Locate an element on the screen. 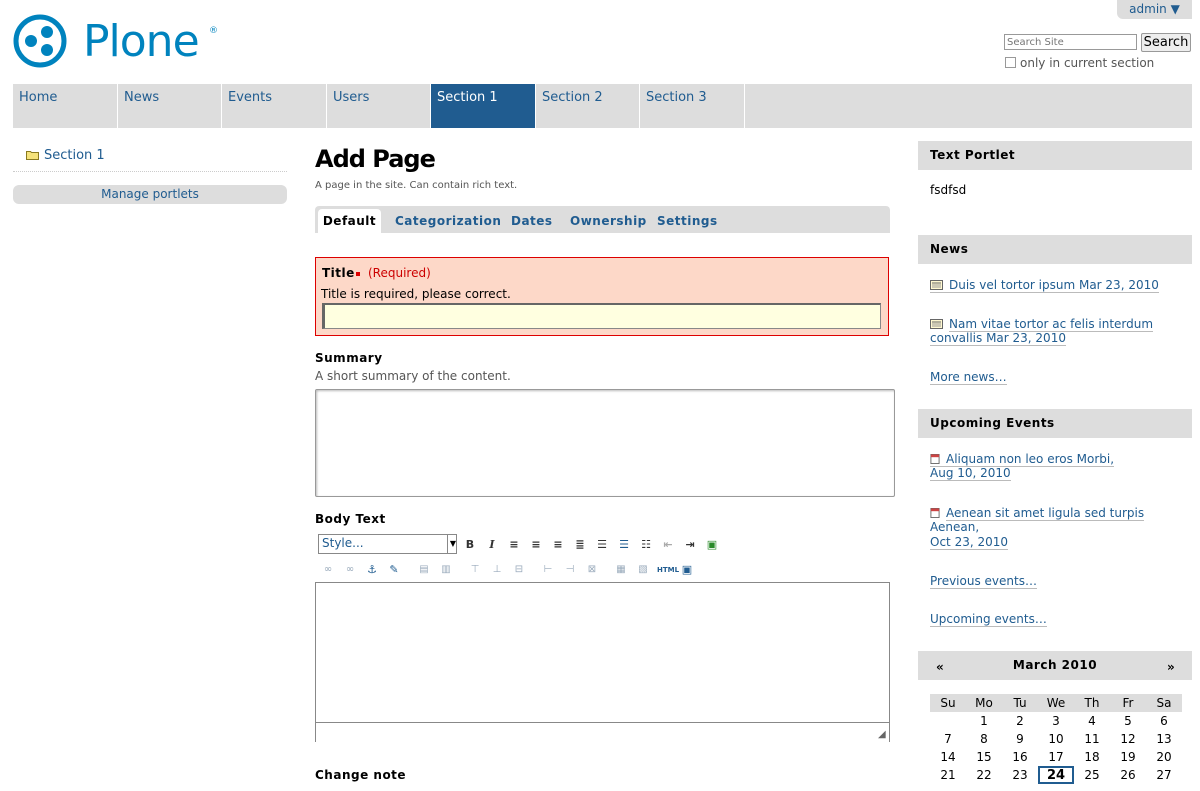 The image size is (1200, 791). outdent-icon: ⇤ is located at coordinates (668, 545).